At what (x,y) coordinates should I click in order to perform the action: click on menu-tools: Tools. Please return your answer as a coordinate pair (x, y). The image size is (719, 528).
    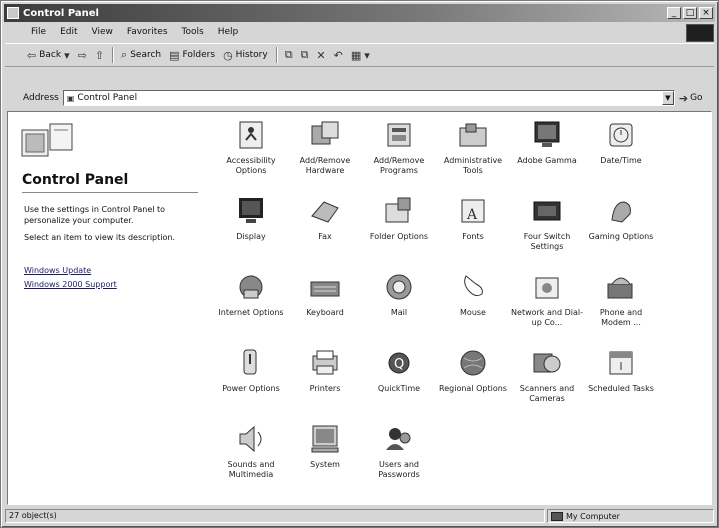
    Looking at the image, I should click on (193, 32).